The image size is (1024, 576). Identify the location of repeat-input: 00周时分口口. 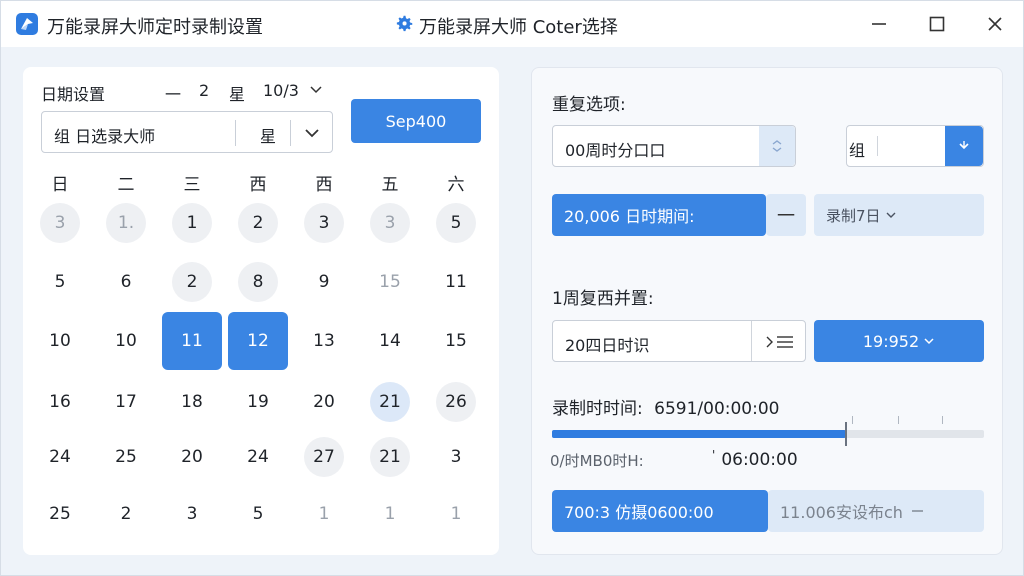
(674, 146).